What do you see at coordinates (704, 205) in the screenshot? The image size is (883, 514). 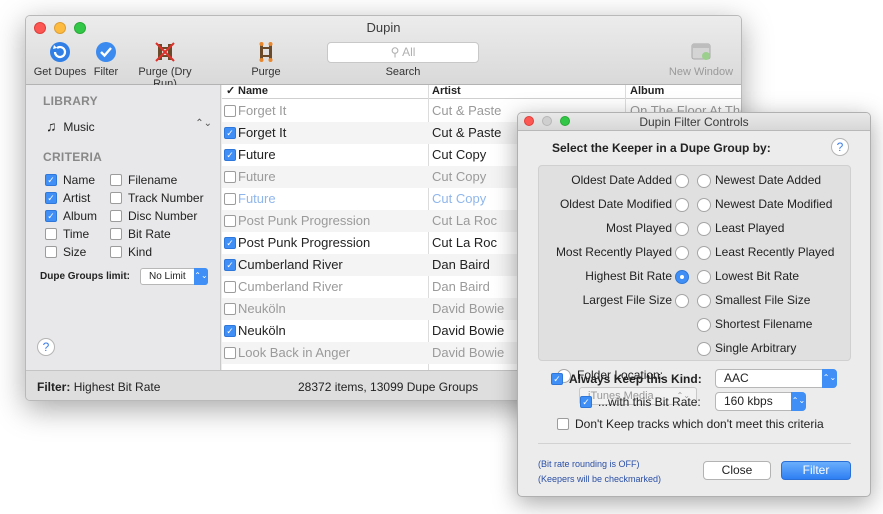 I see `option-radio-newest-date-modified` at bounding box center [704, 205].